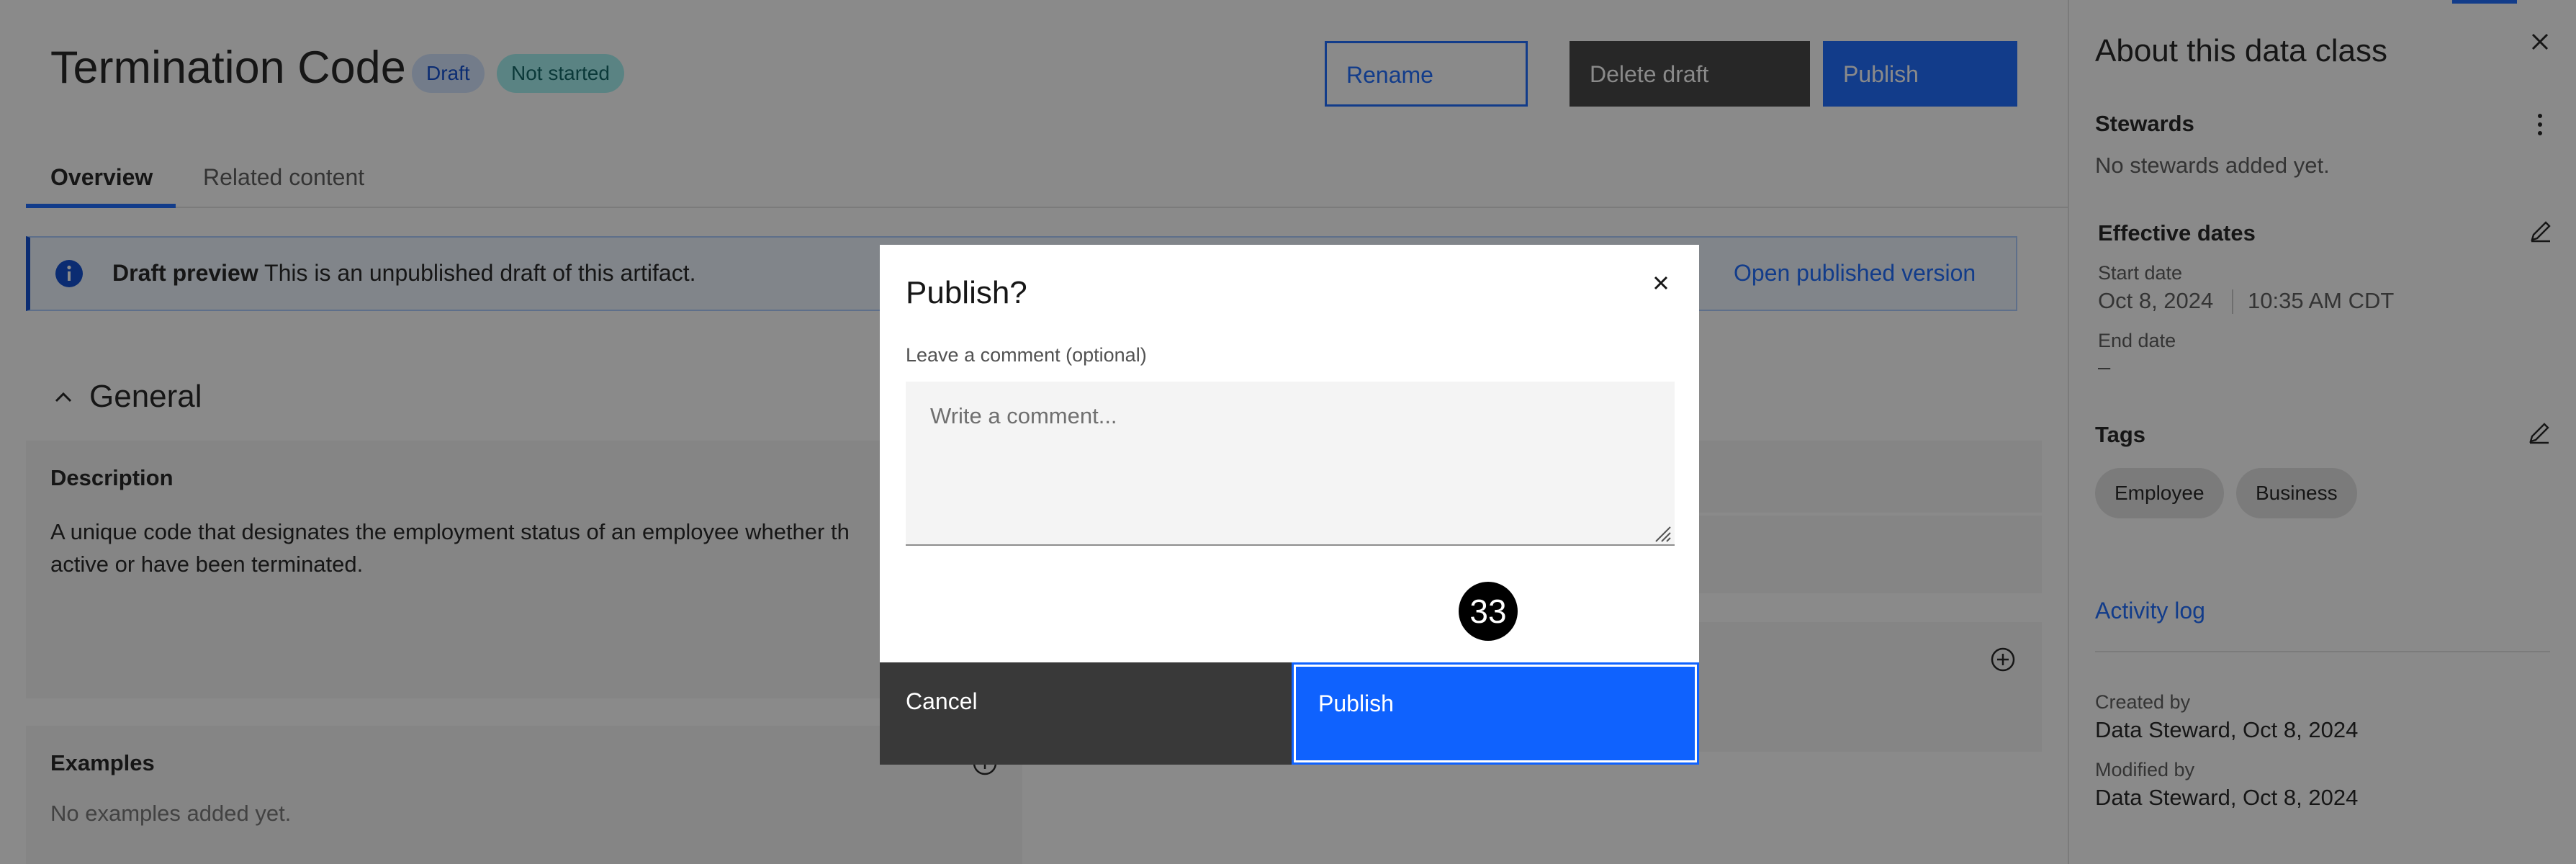  Describe the element at coordinates (967, 292) in the screenshot. I see `modal-title: Publish?` at that location.